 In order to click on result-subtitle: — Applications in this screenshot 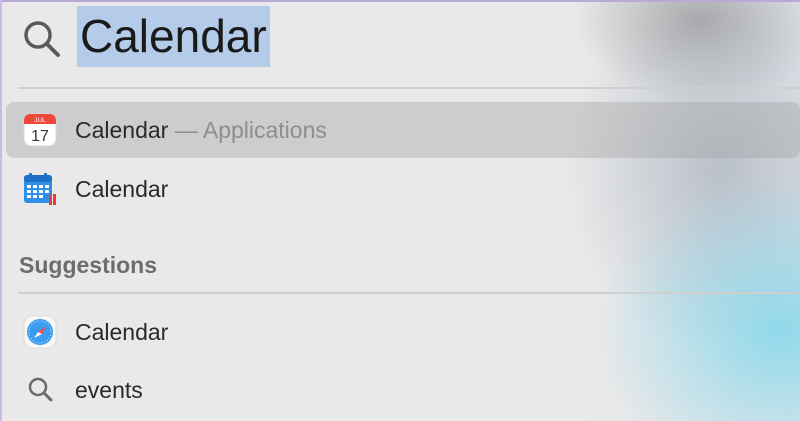, I will do `click(247, 129)`.